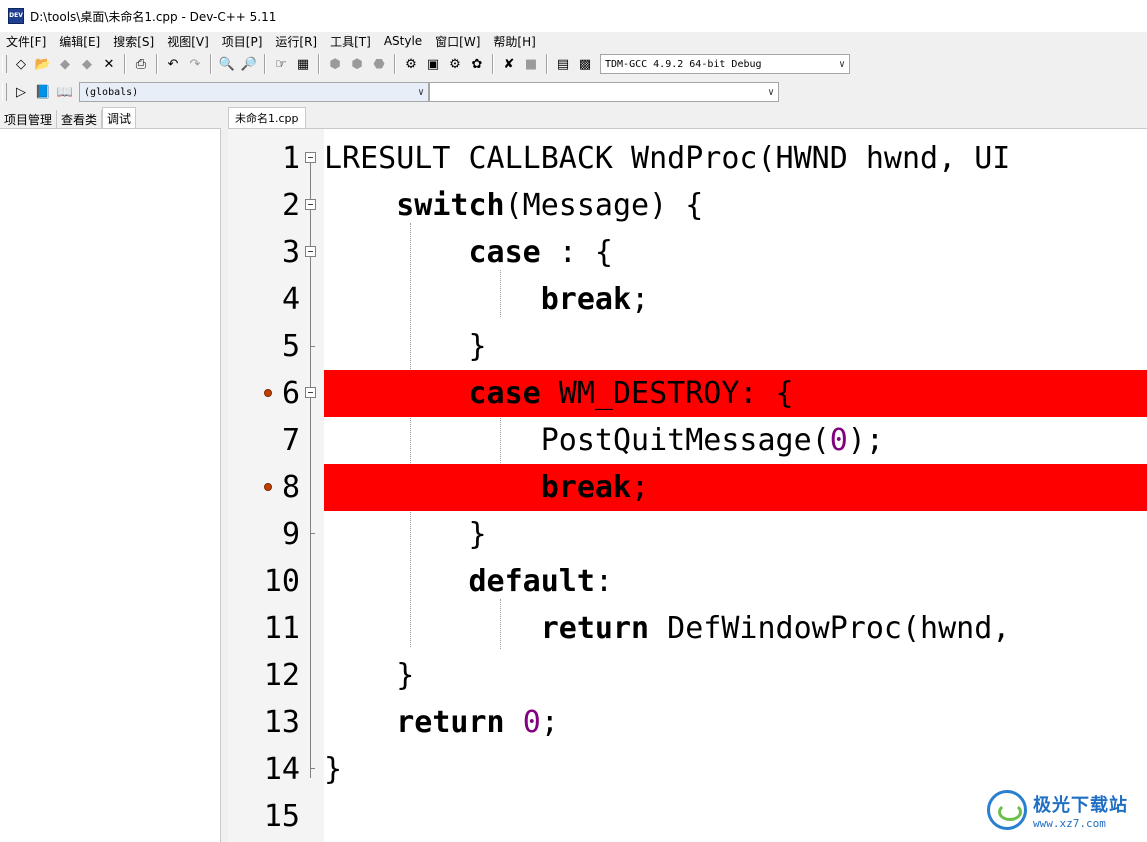  Describe the element at coordinates (541, 252) in the screenshot. I see `code-text: case : {` at that location.